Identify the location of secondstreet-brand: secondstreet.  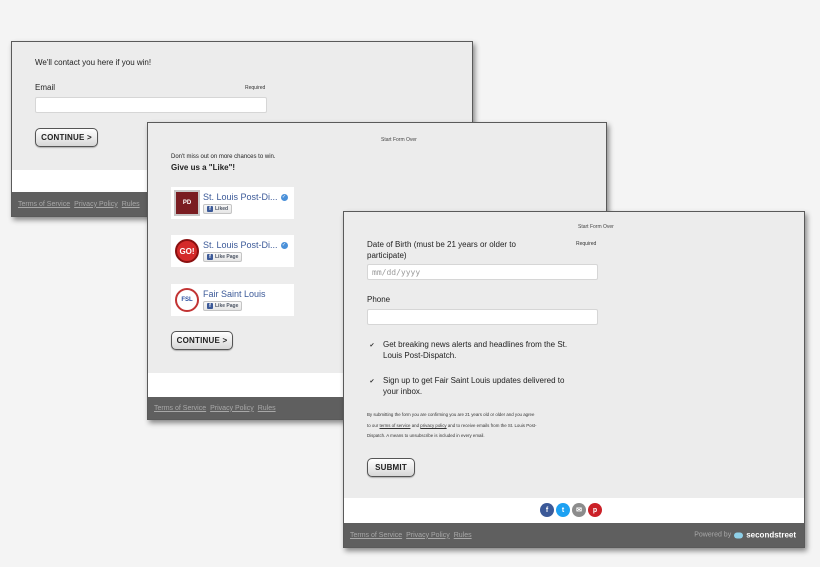
(771, 535).